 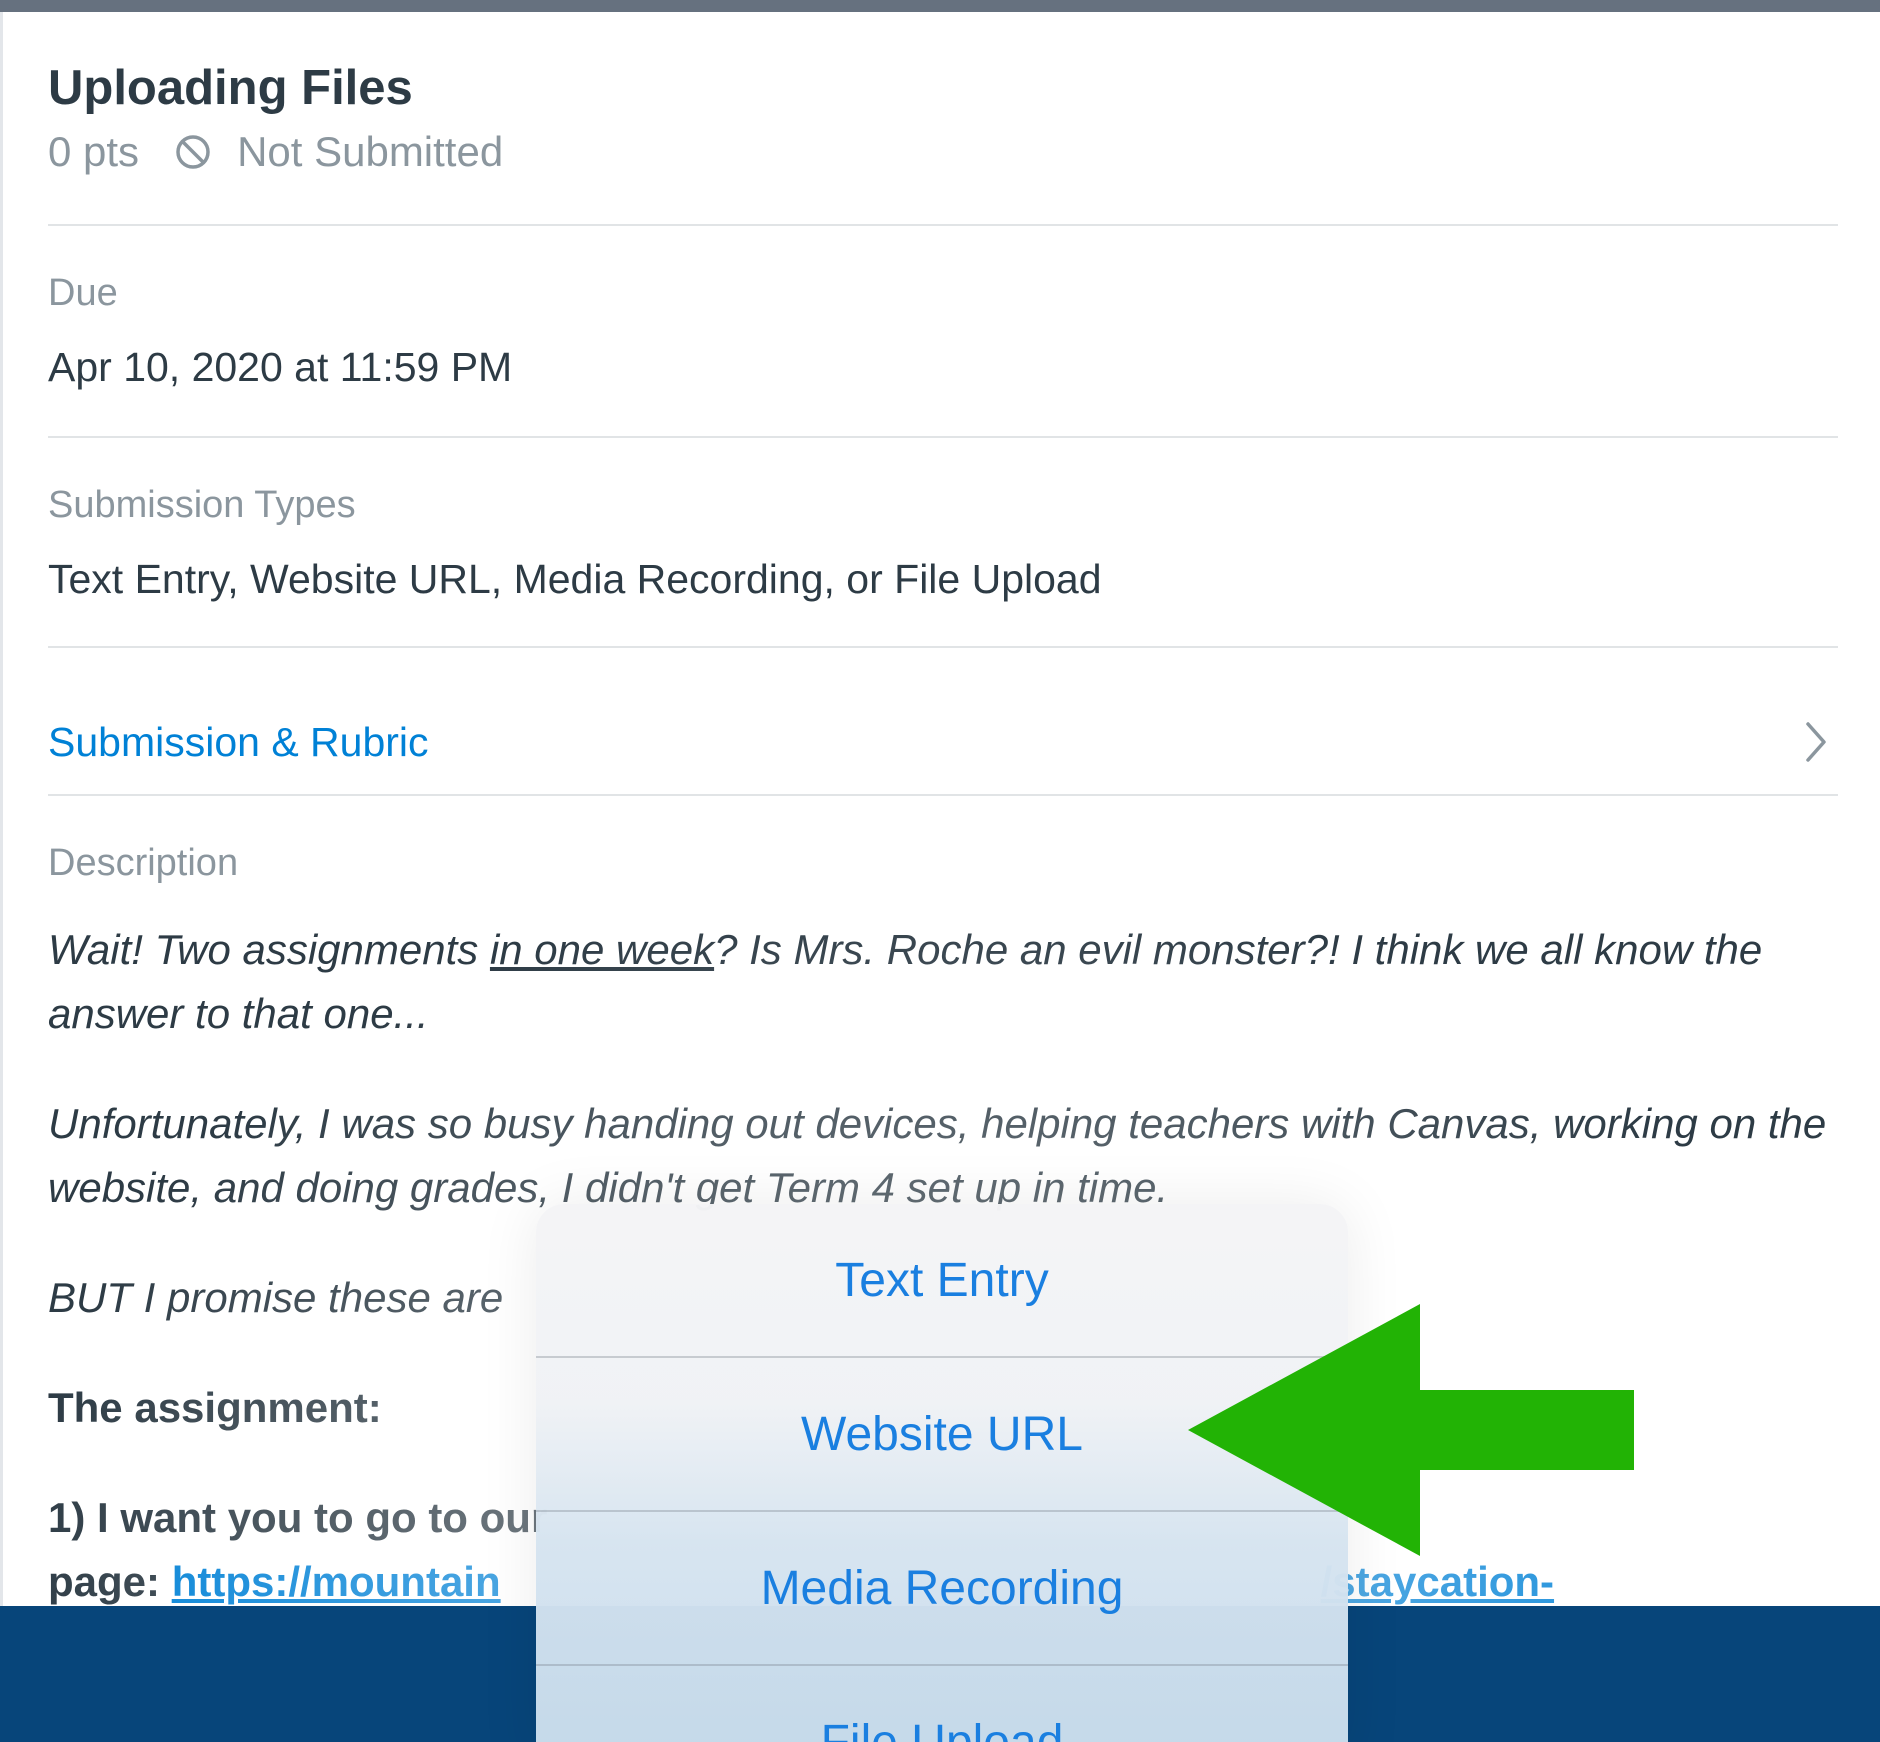 I want to click on description-underlined: in one week, so click(x=602, y=949).